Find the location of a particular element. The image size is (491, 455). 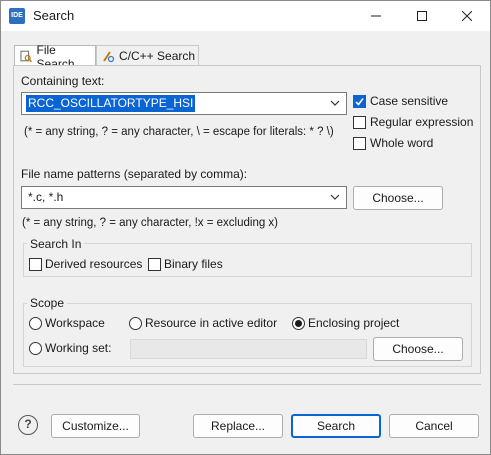

enclosing-project-radio is located at coordinates (298, 323).